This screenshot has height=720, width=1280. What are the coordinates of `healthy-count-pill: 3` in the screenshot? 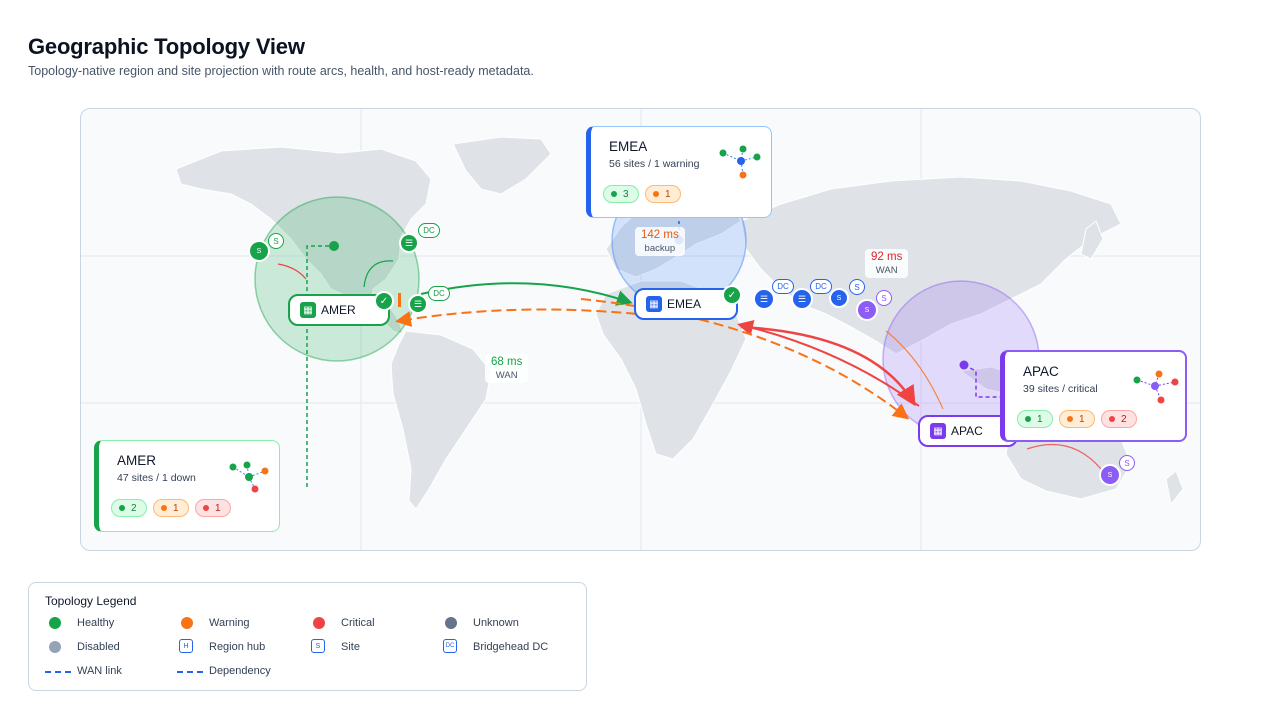 It's located at (621, 194).